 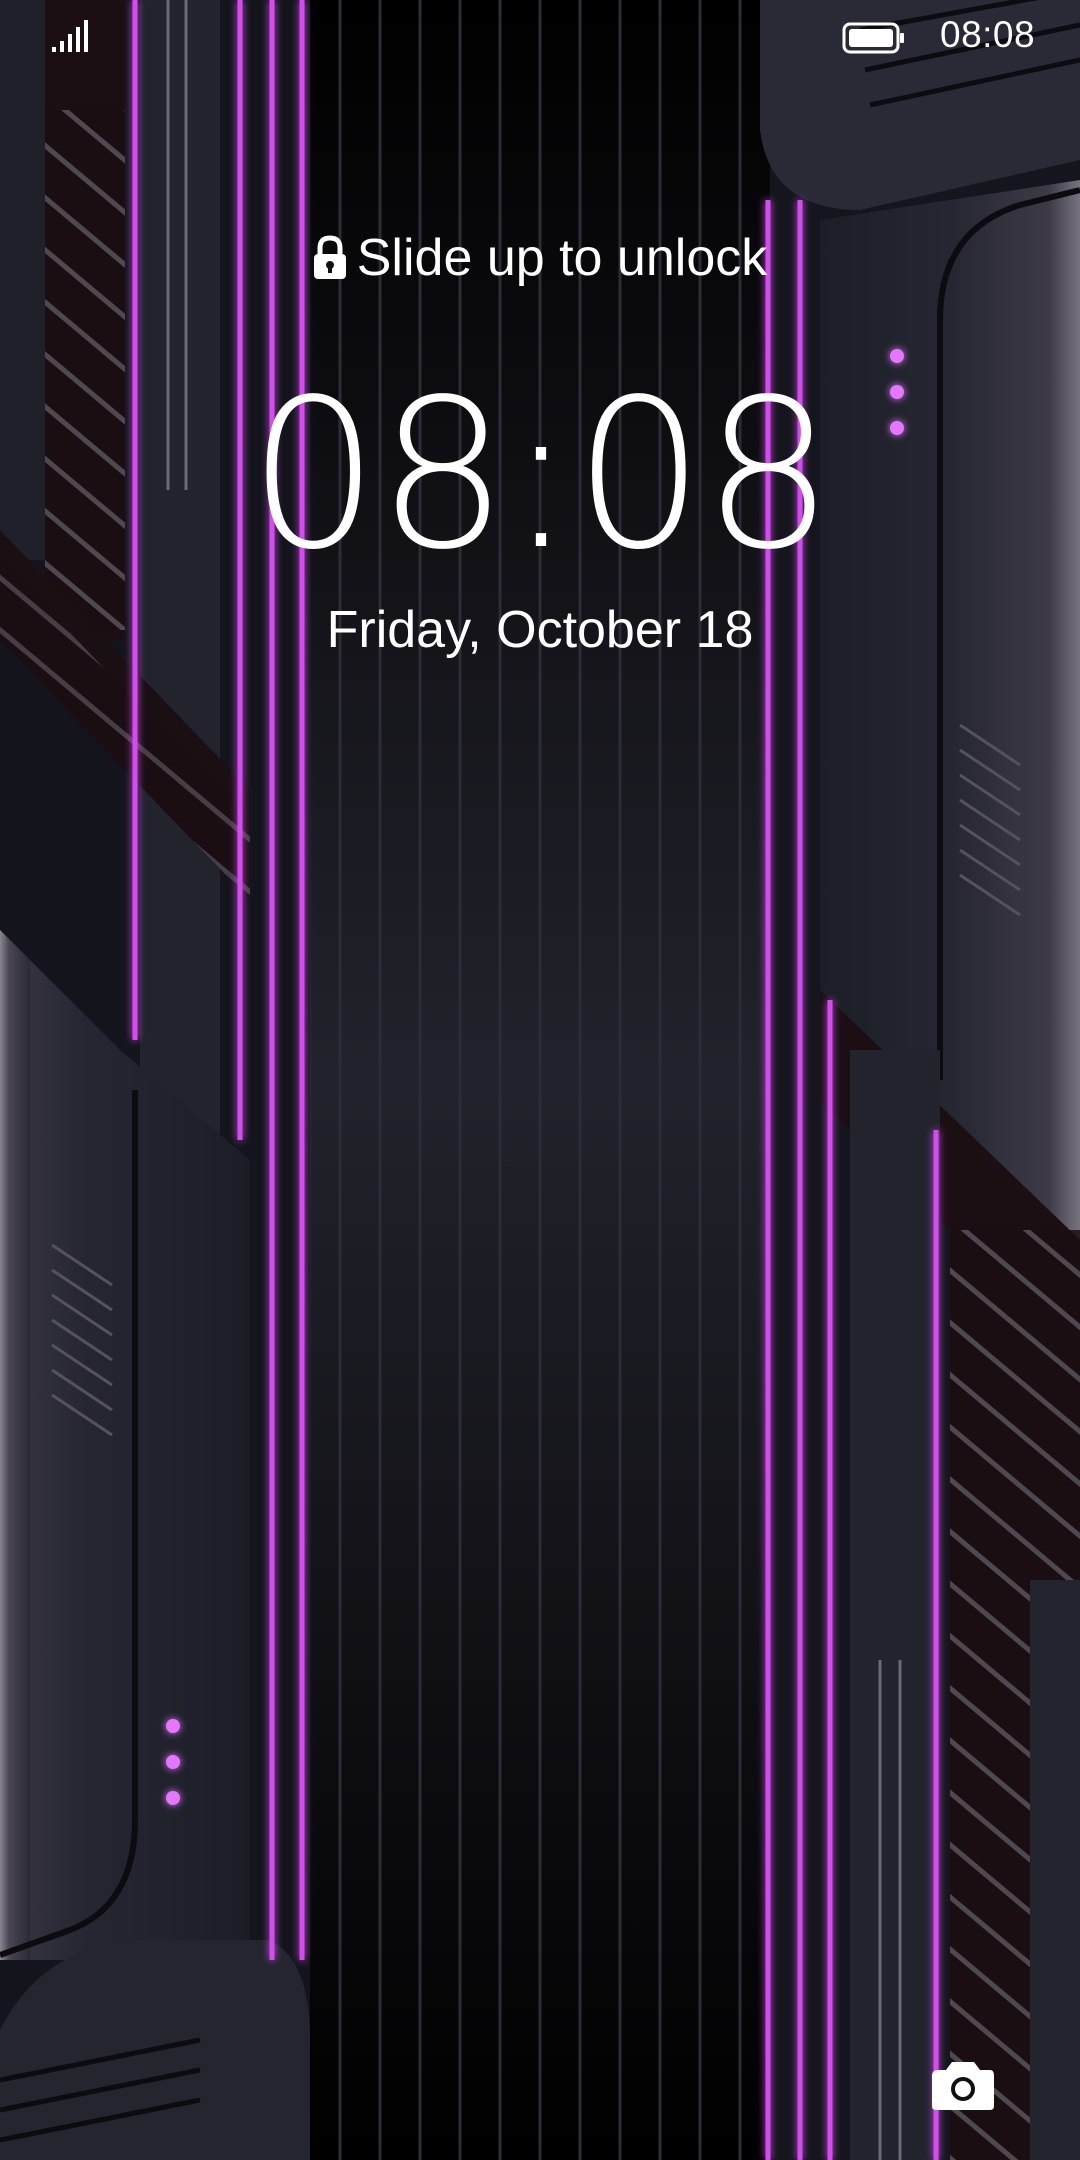 I want to click on status-bar-time: 08:08, so click(x=988, y=34).